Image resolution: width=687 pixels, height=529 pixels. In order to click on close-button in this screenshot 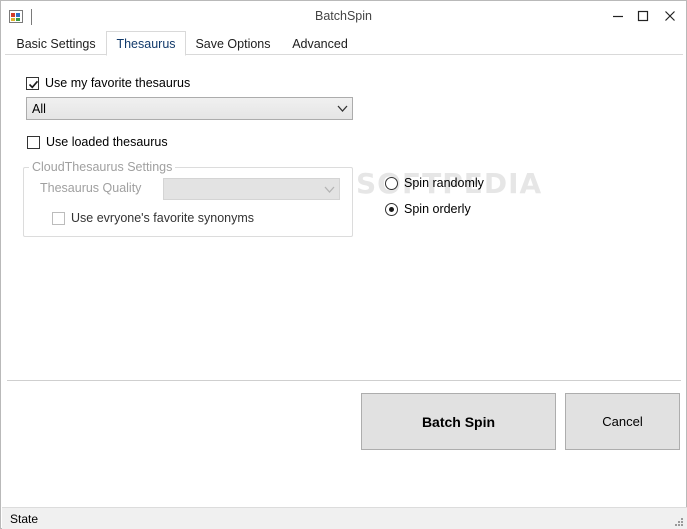, I will do `click(670, 16)`.